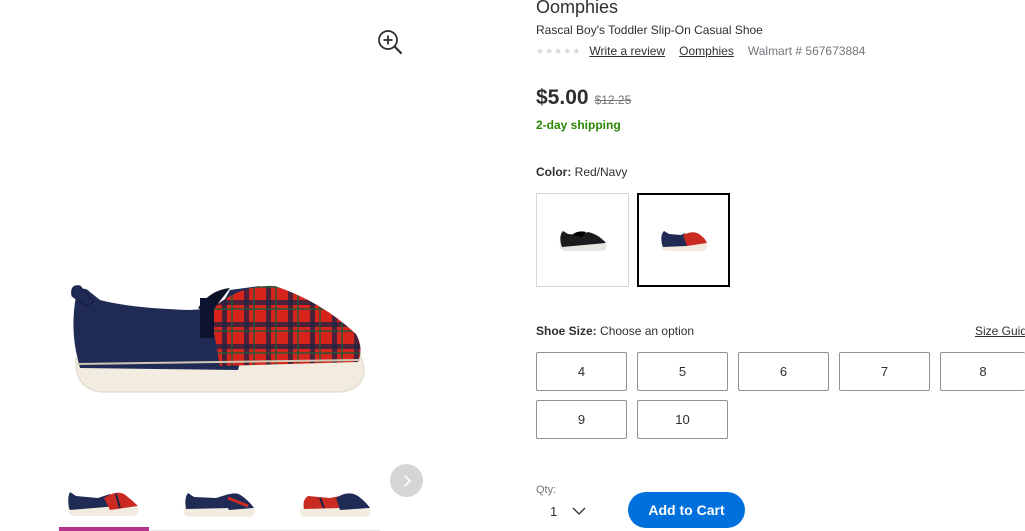 The image size is (1025, 531). What do you see at coordinates (686, 510) in the screenshot?
I see `add-to-cart-button: Add to Cart` at bounding box center [686, 510].